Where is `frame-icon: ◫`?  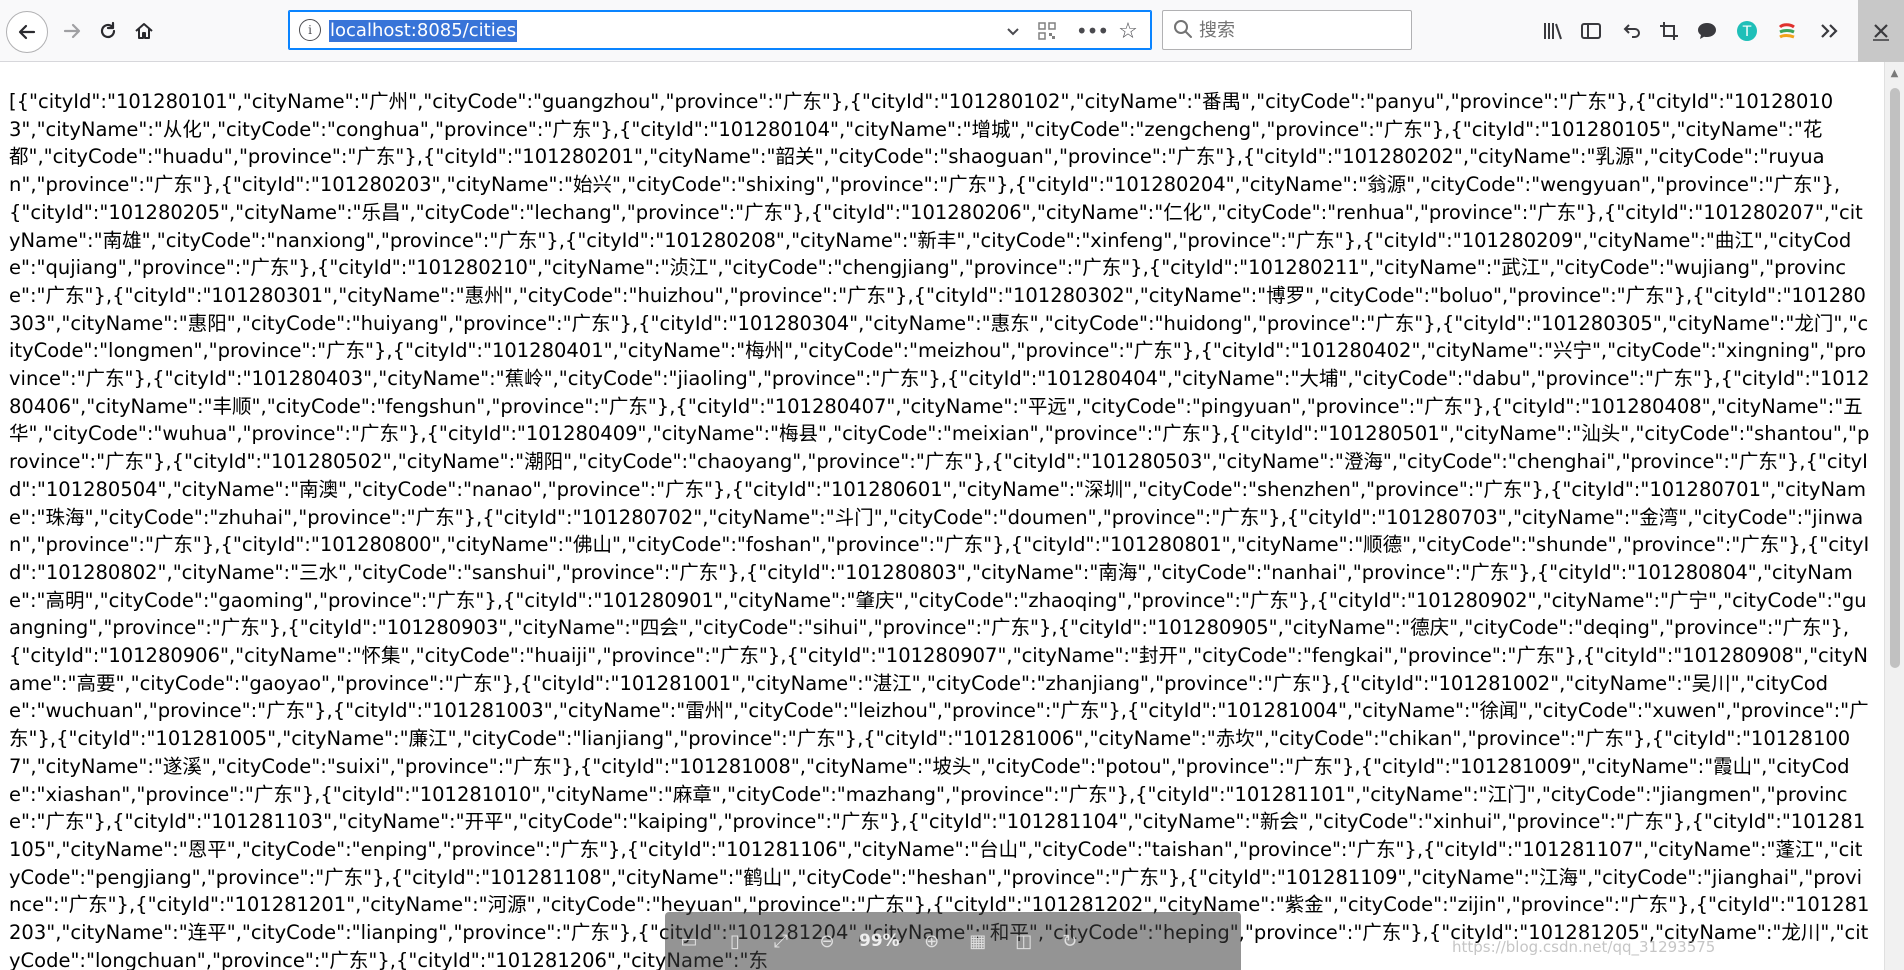 frame-icon: ◫ is located at coordinates (1024, 941).